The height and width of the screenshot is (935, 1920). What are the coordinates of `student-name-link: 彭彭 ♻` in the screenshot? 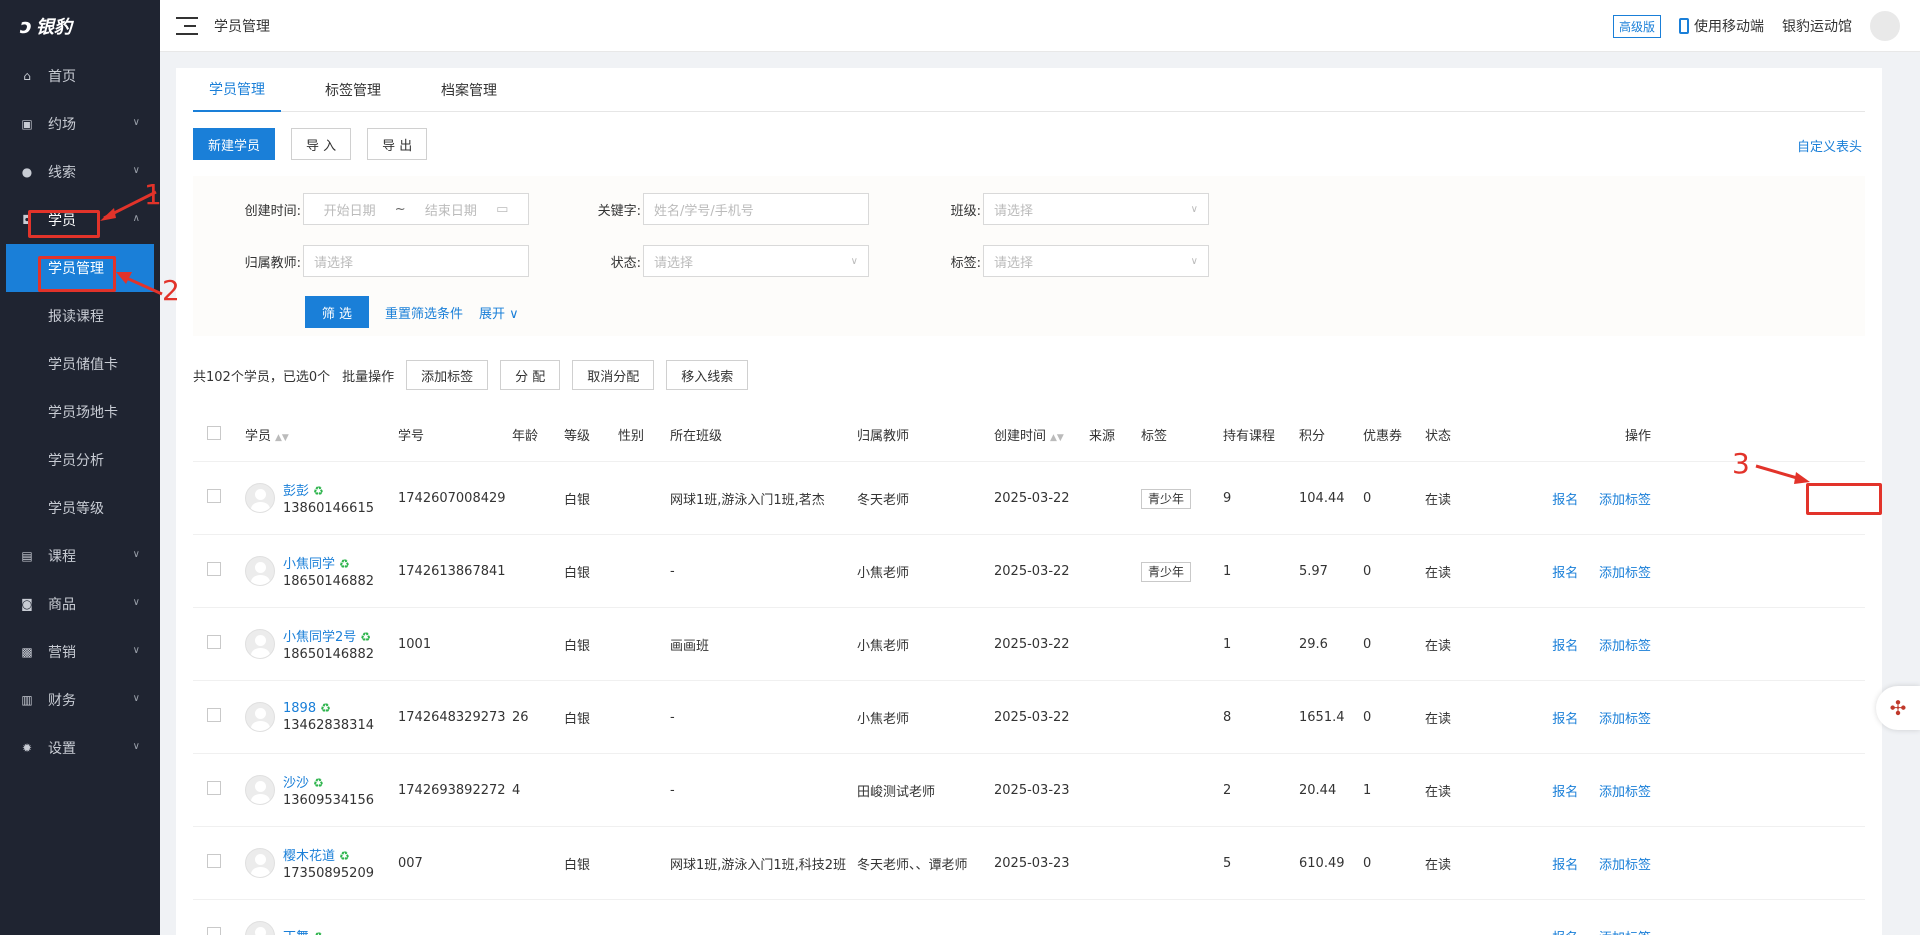 It's located at (328, 489).